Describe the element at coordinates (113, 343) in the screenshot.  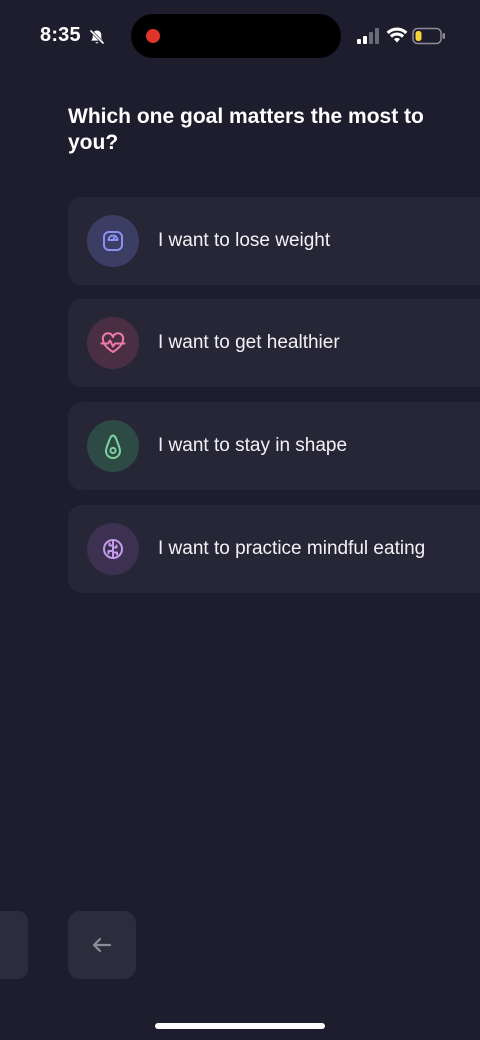
I see `heart-pulse-icon` at that location.